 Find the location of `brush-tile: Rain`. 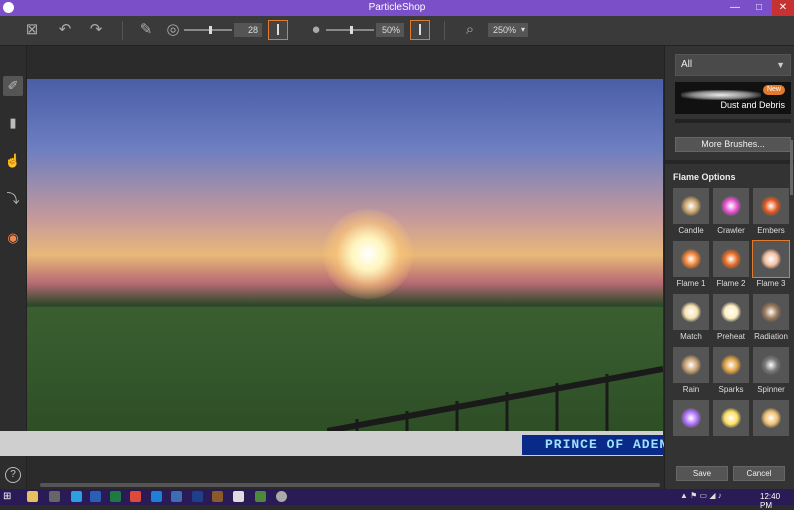

brush-tile: Rain is located at coordinates (691, 372).